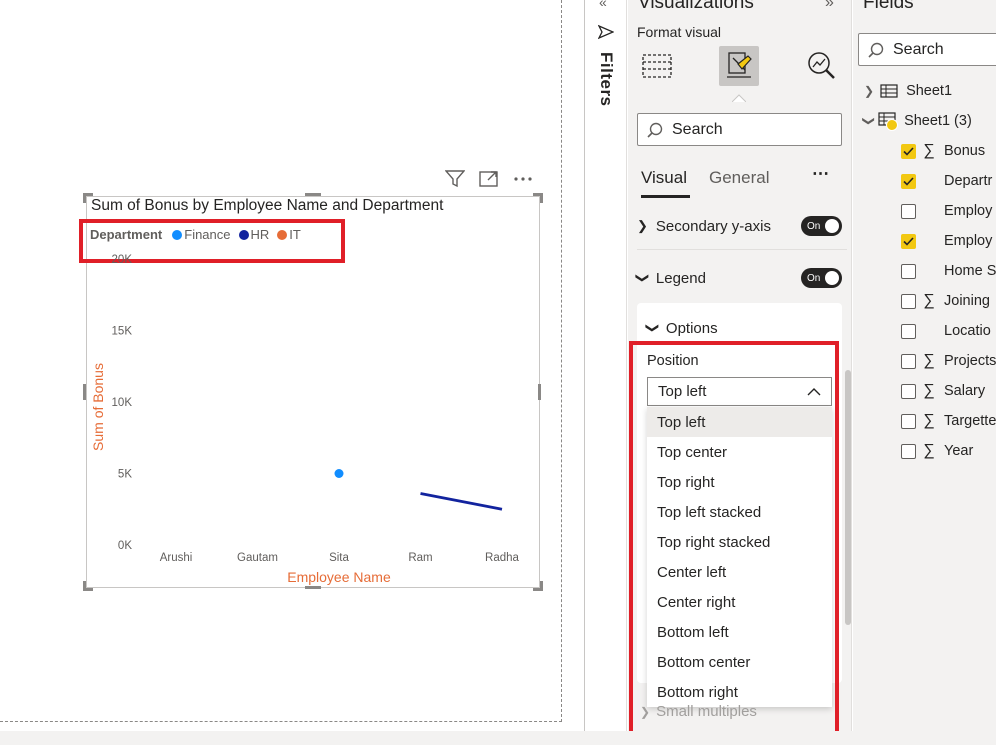  Describe the element at coordinates (739, 572) in the screenshot. I see `position-option-center-left: Center left` at that location.